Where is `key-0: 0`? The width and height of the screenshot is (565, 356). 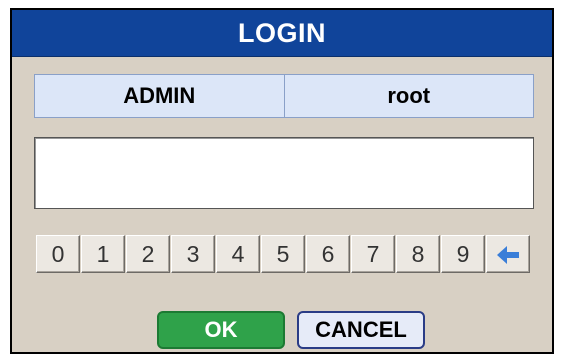
key-0: 0 is located at coordinates (58, 254).